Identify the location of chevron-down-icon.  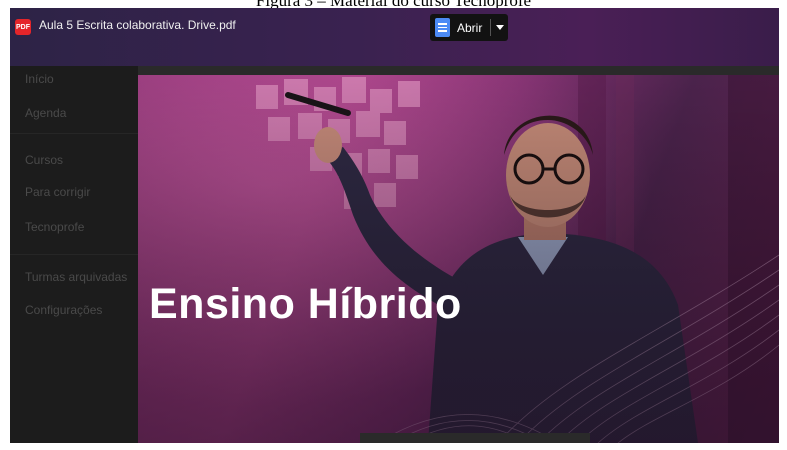
(500, 27).